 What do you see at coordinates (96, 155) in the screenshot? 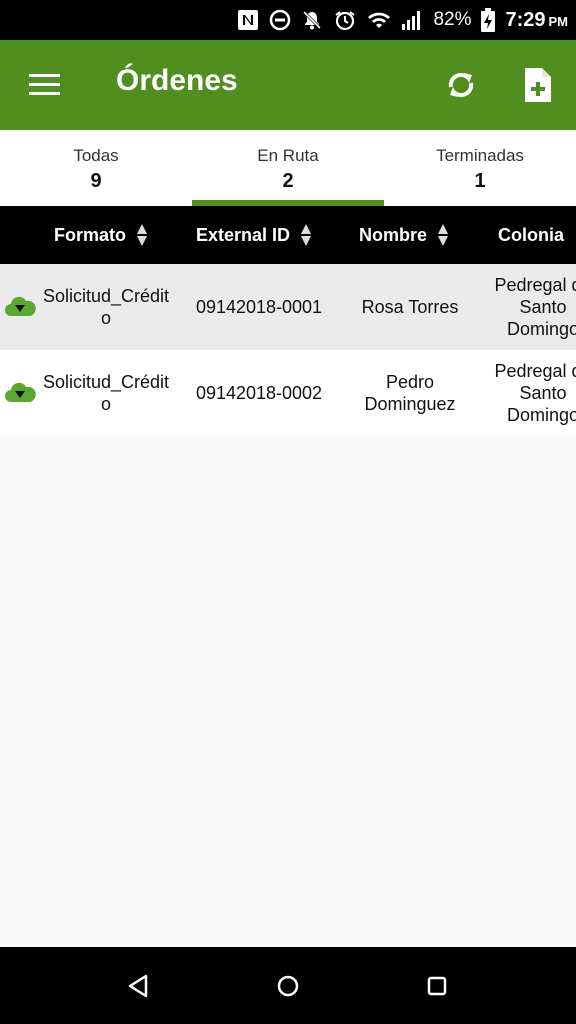
I see `tab-label: Todas` at bounding box center [96, 155].